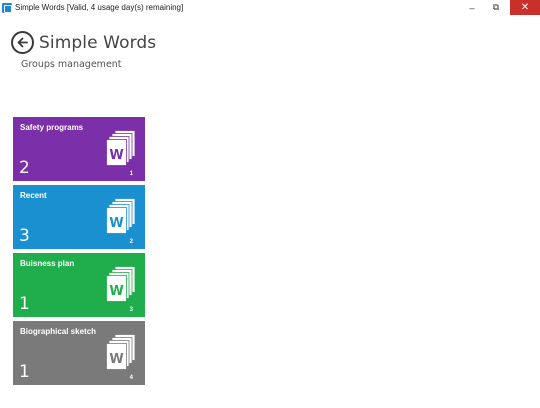 The height and width of the screenshot is (408, 540). Describe the element at coordinates (79, 217) in the screenshot. I see `group-tile-recent: Recent W 3 2` at that location.